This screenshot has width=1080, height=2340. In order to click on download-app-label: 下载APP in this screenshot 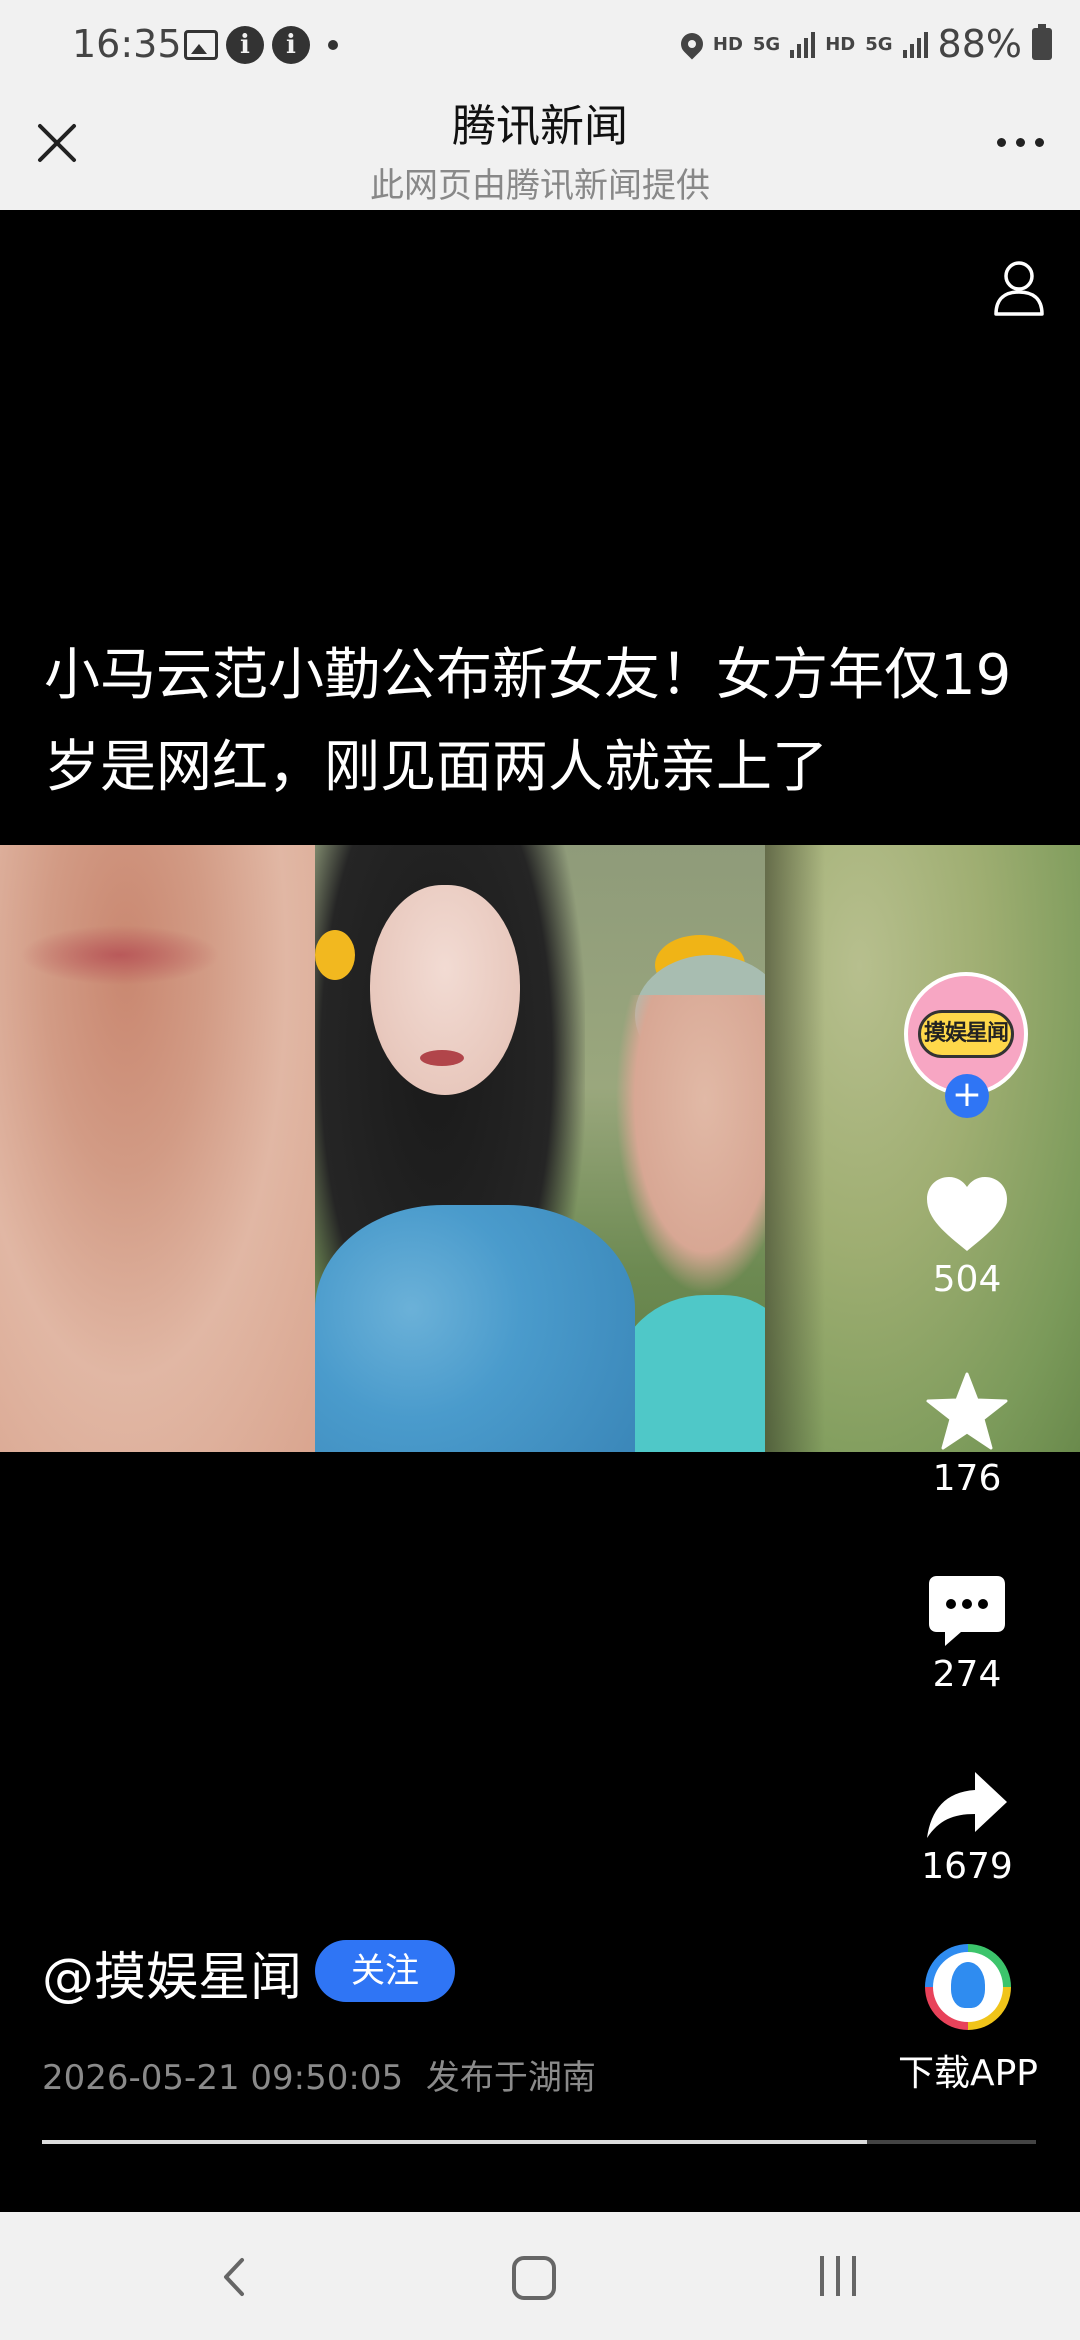, I will do `click(968, 2073)`.